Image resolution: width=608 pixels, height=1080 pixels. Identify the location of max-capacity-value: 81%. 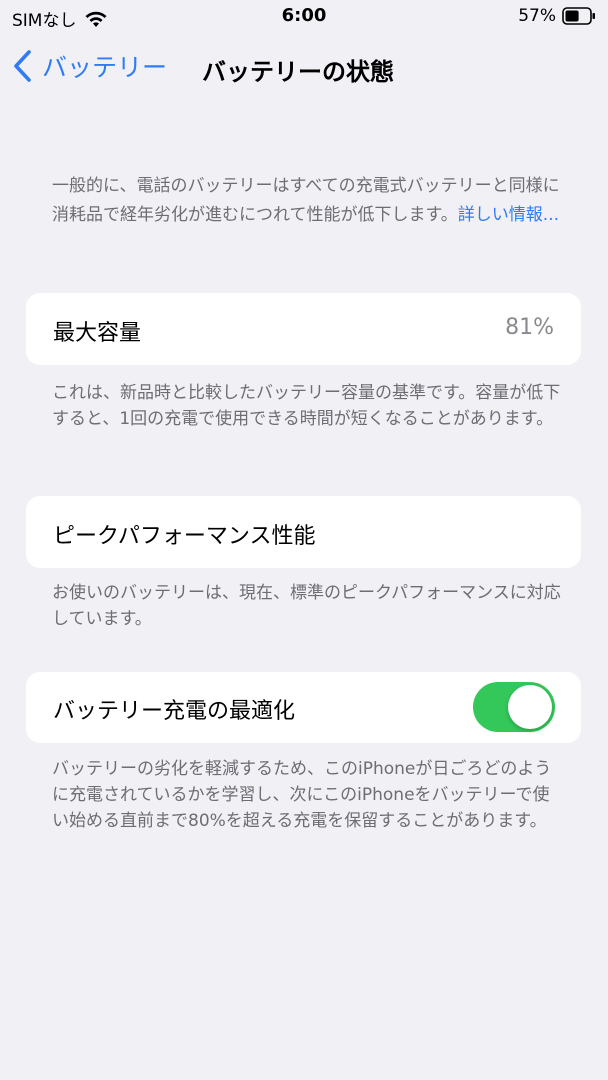
(529, 327).